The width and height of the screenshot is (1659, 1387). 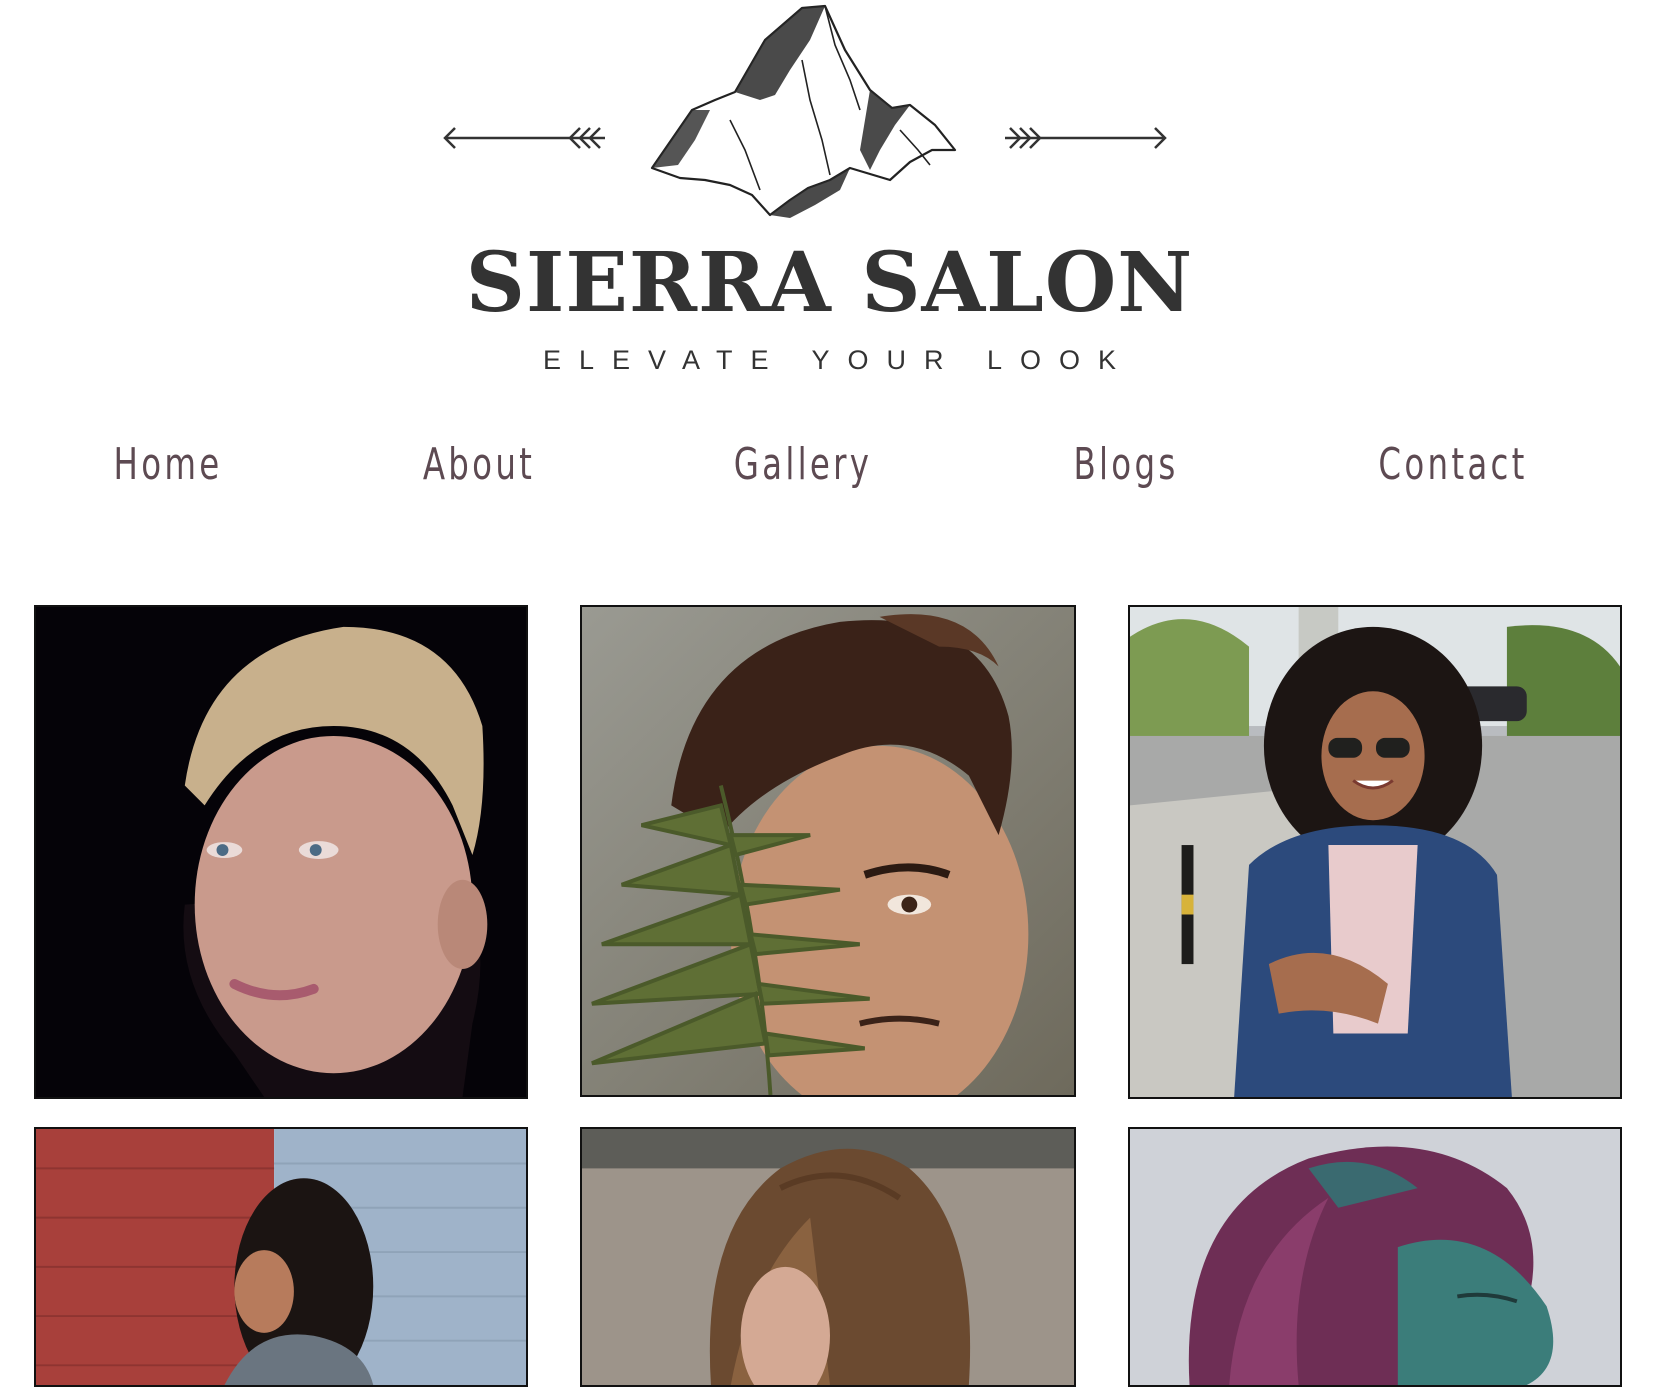 What do you see at coordinates (828, 1257) in the screenshot?
I see `gallery-photo-long-brown-hair` at bounding box center [828, 1257].